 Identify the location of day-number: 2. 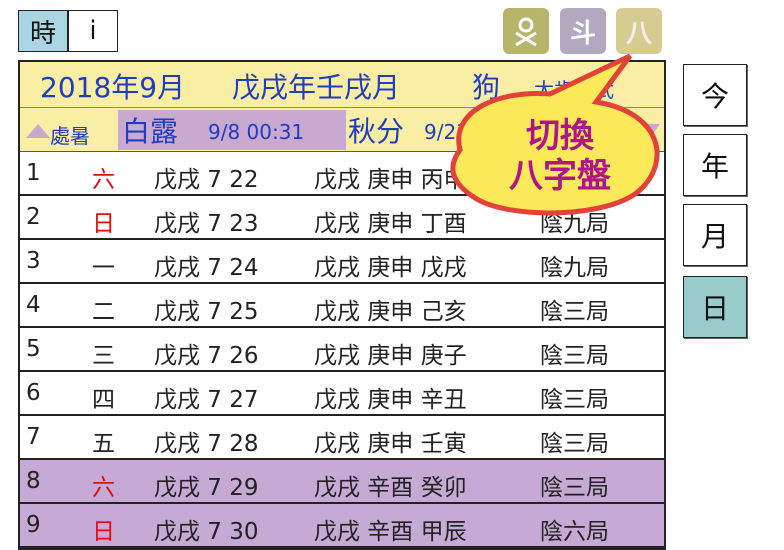
(33, 217).